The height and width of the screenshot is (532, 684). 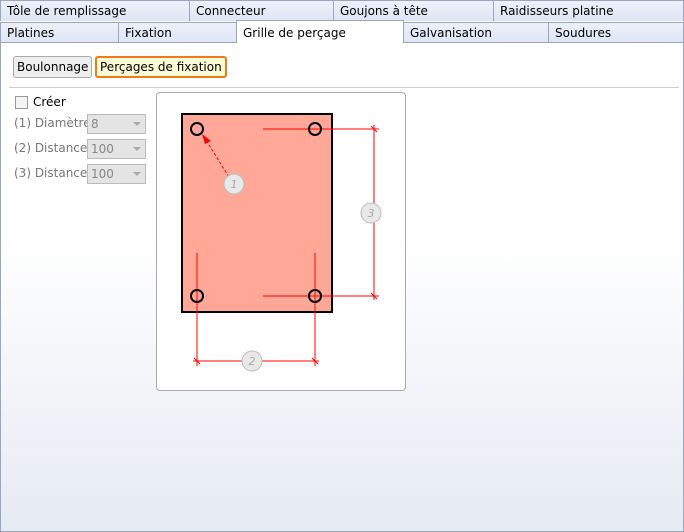 I want to click on boulonnage-button: Boulonnage, so click(x=53, y=67).